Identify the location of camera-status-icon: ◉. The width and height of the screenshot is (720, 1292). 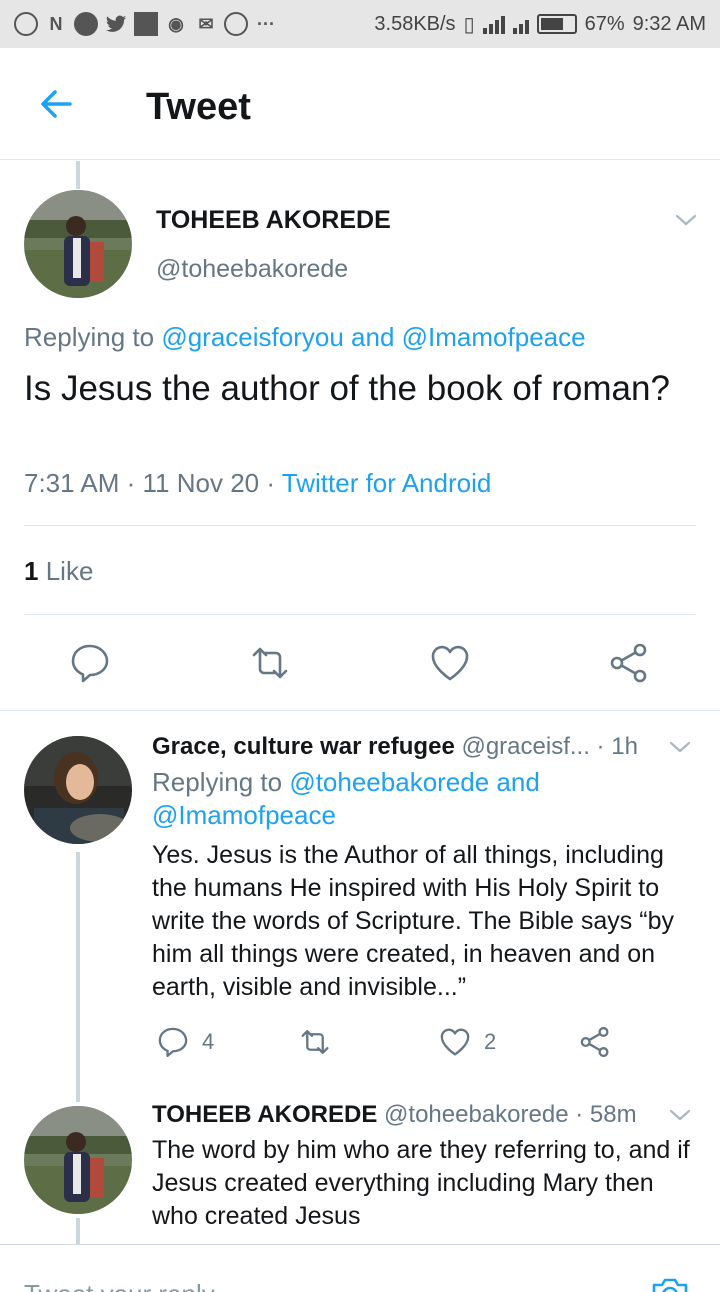
(176, 23).